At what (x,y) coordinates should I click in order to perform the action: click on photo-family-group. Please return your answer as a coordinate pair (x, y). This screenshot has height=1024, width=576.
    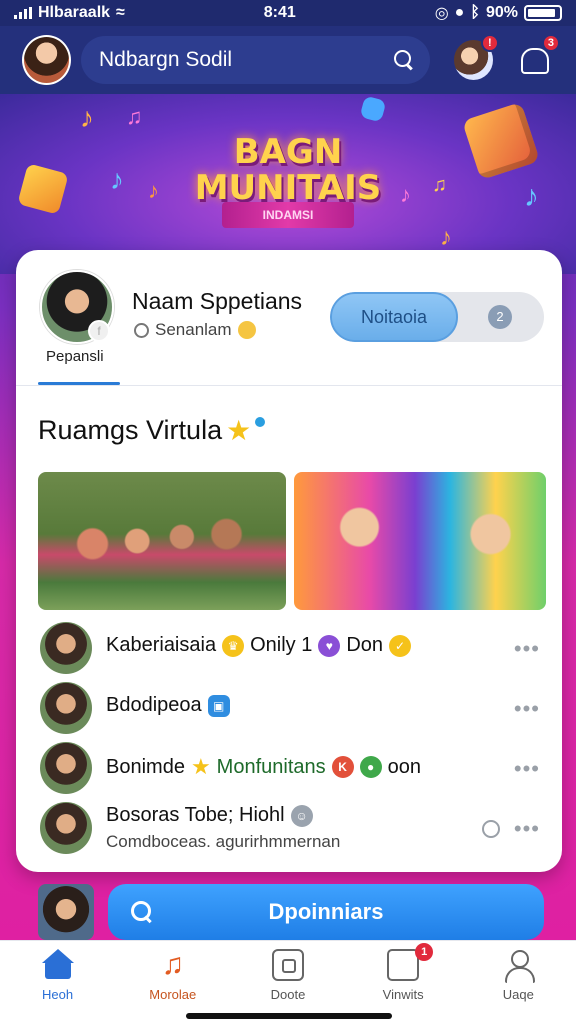
    Looking at the image, I should click on (162, 541).